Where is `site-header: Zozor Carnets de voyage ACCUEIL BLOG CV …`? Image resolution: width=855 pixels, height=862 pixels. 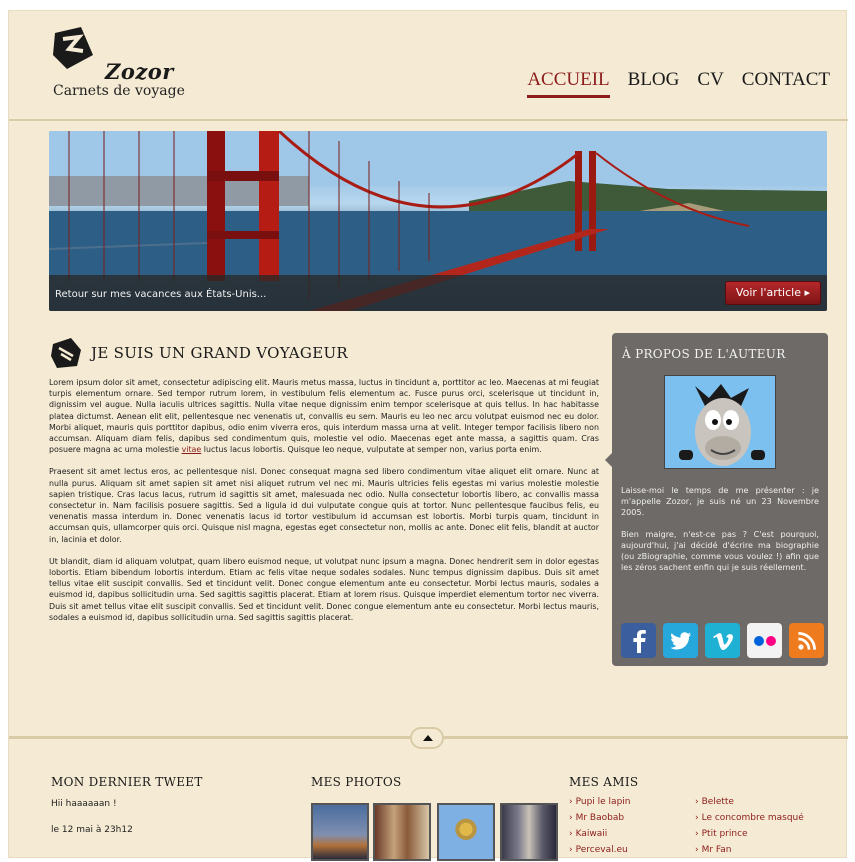
site-header: Zozor Carnets de voyage ACCUEIL BLOG CV … is located at coordinates (428, 66).